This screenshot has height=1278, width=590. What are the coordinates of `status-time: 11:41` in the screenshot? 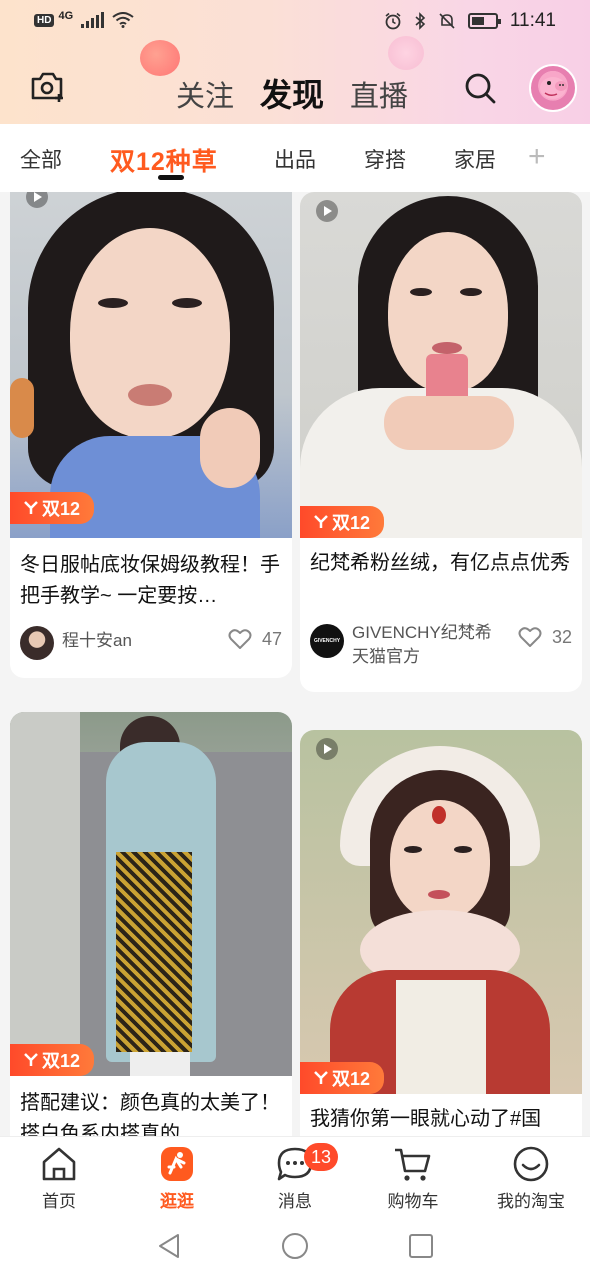 It's located at (532, 20).